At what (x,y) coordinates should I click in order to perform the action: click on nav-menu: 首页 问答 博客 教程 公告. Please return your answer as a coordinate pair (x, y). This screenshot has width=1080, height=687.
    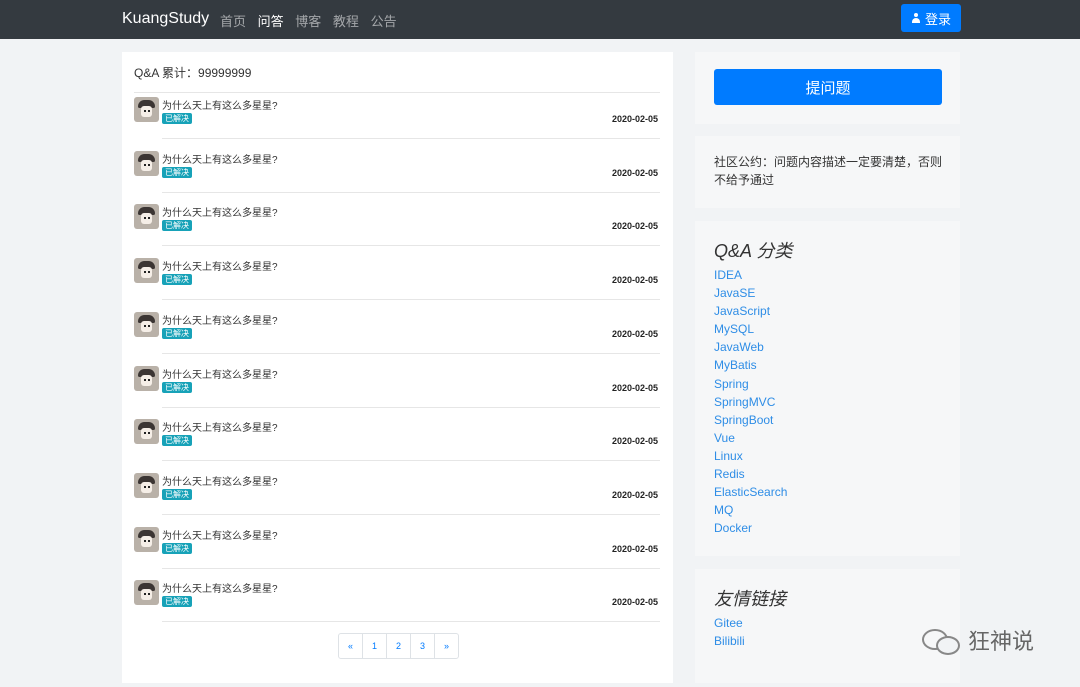
    Looking at the image, I should click on (312, 20).